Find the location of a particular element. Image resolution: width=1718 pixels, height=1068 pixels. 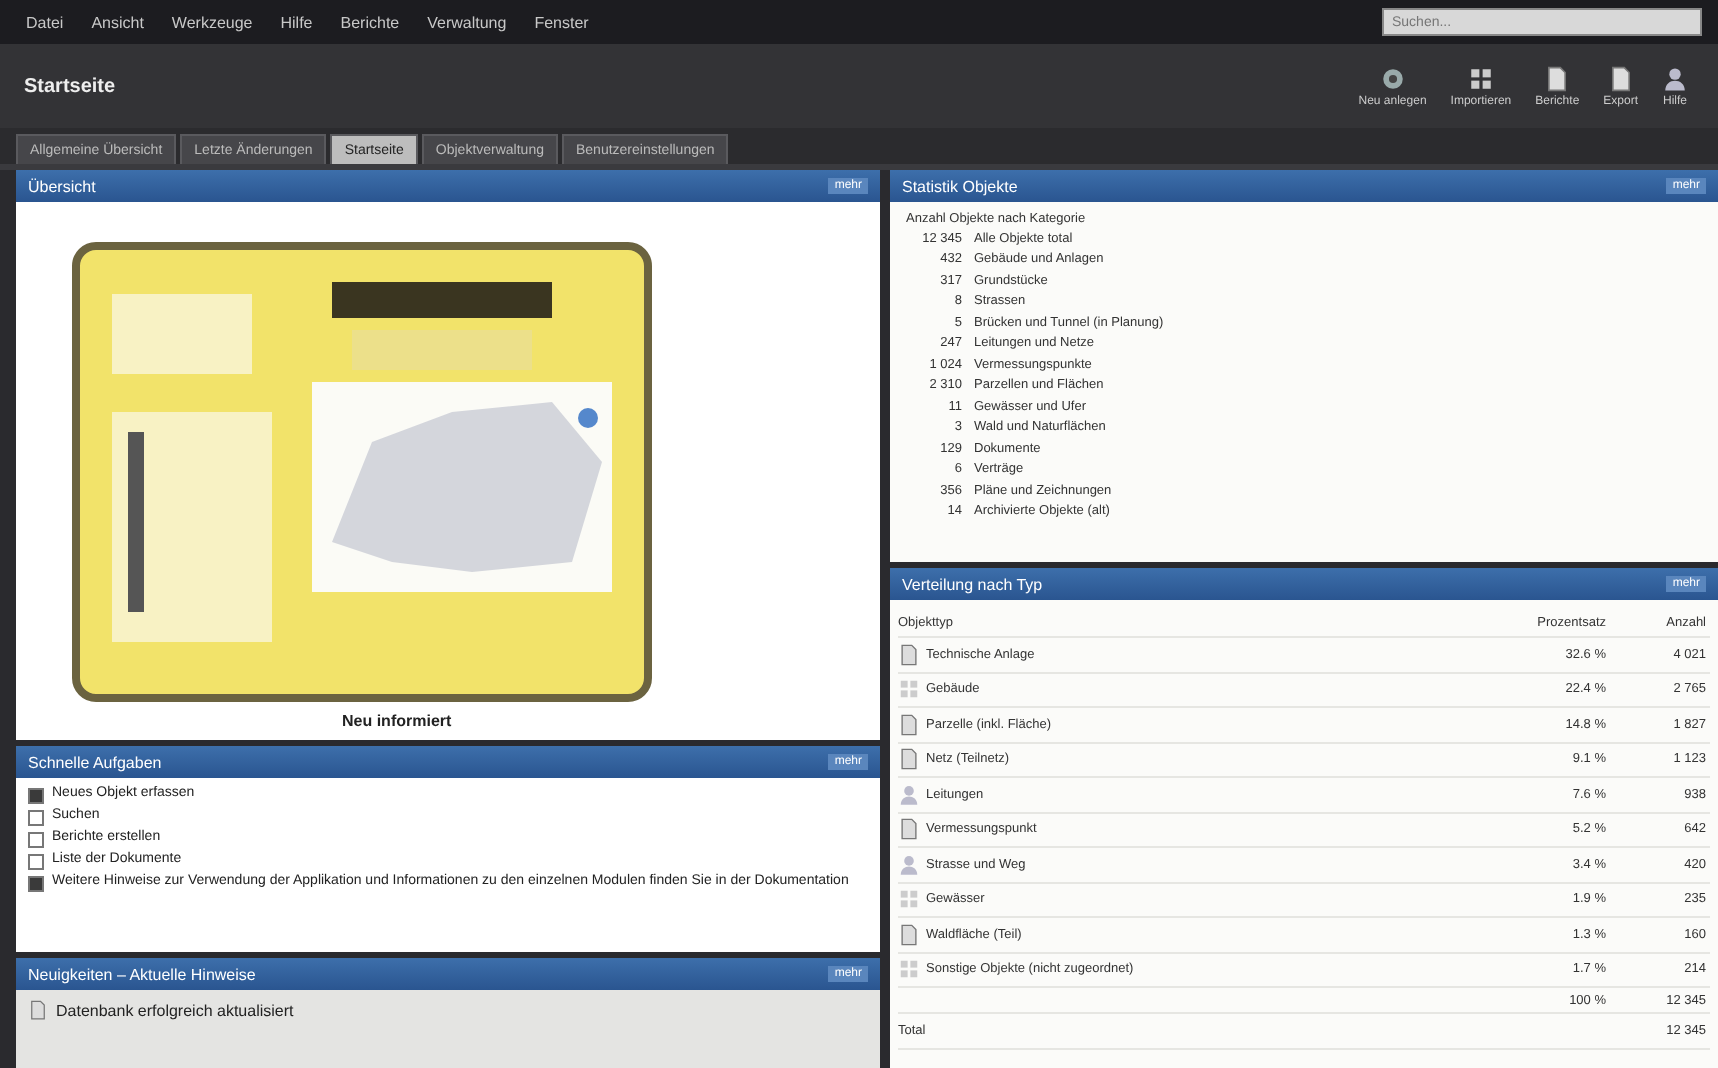

gear-icon is located at coordinates (1392, 78).